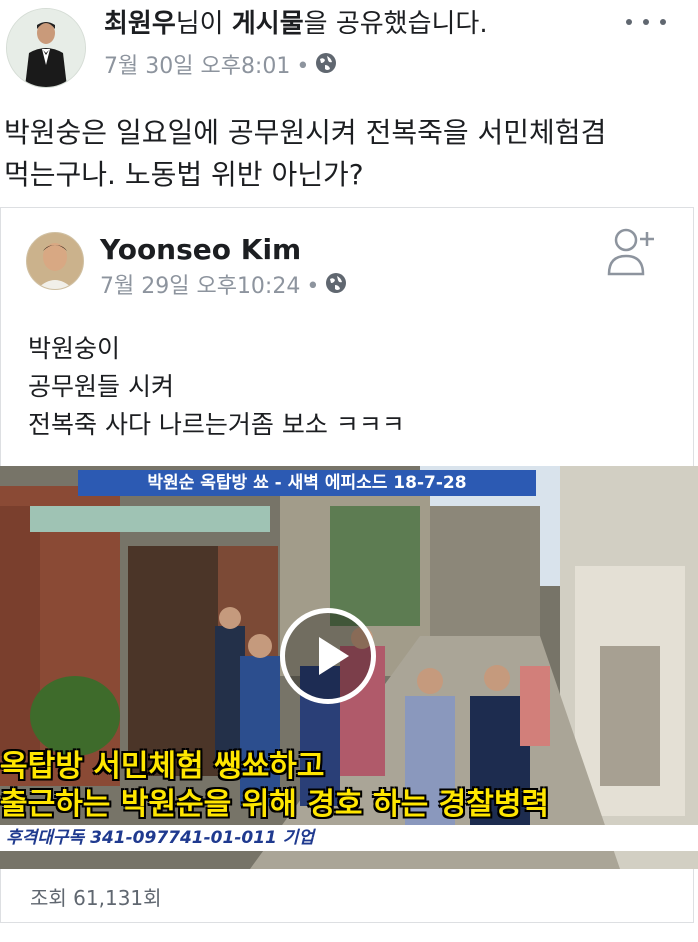 This screenshot has width=698, height=942. I want to click on more-horizontal-icon, so click(646, 22).